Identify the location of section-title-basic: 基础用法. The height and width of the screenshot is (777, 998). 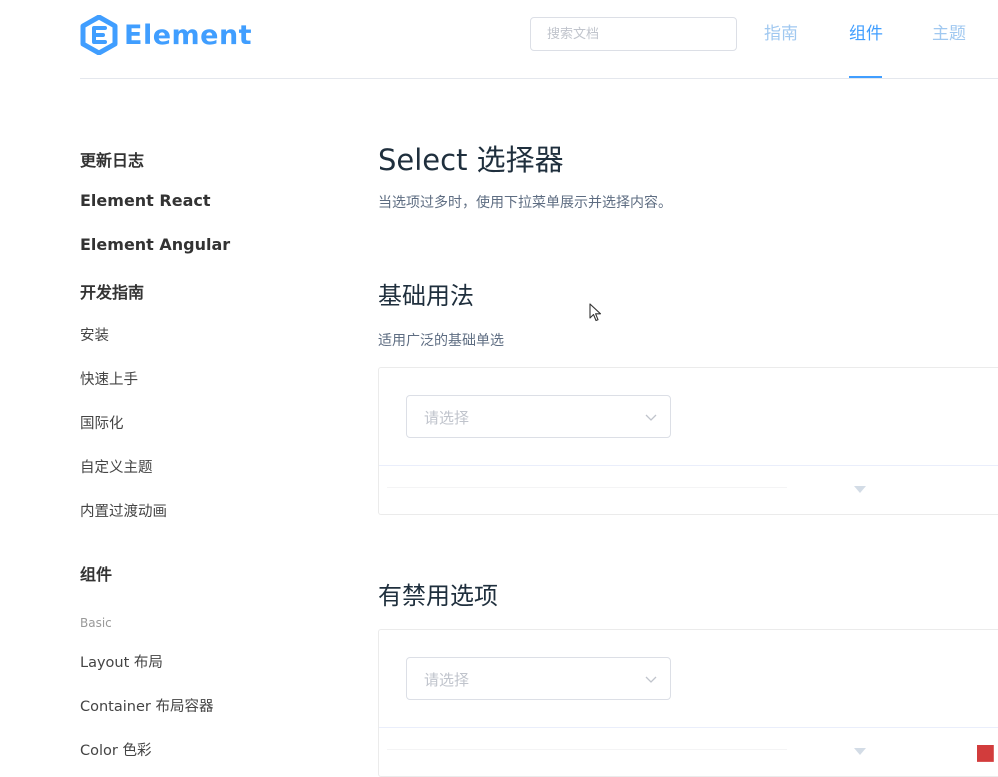
(426, 296).